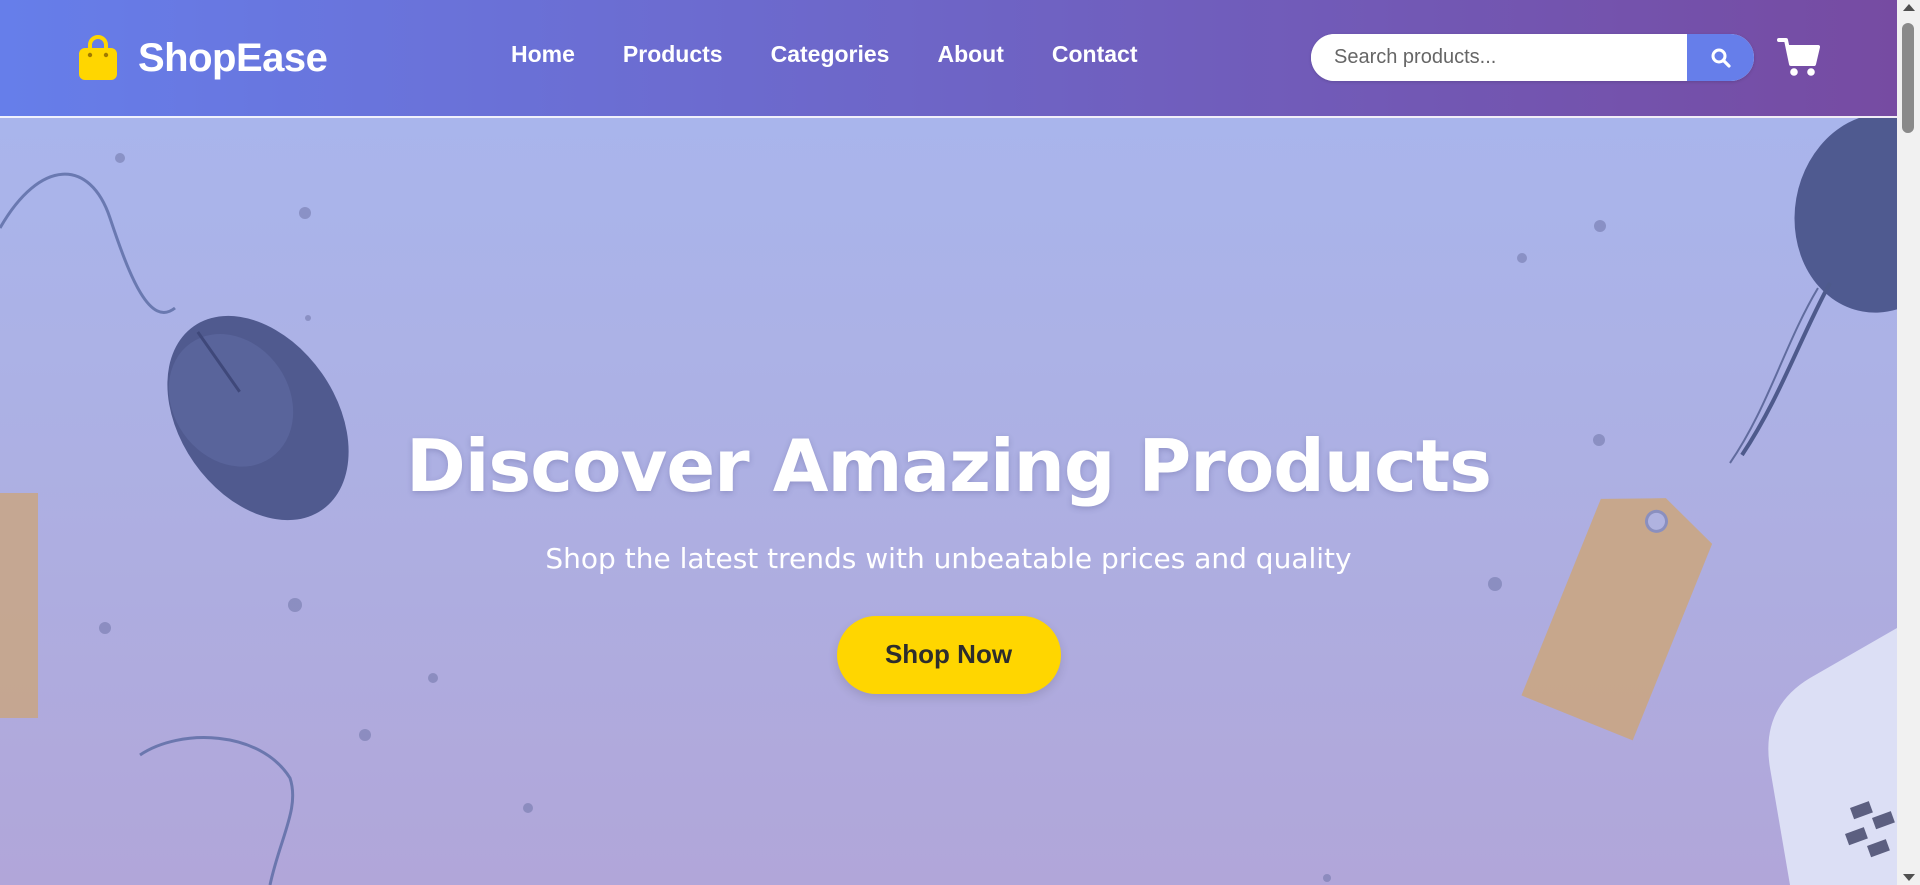 The width and height of the screenshot is (1920, 885). What do you see at coordinates (1095, 54) in the screenshot?
I see `nav-contact: Contact` at bounding box center [1095, 54].